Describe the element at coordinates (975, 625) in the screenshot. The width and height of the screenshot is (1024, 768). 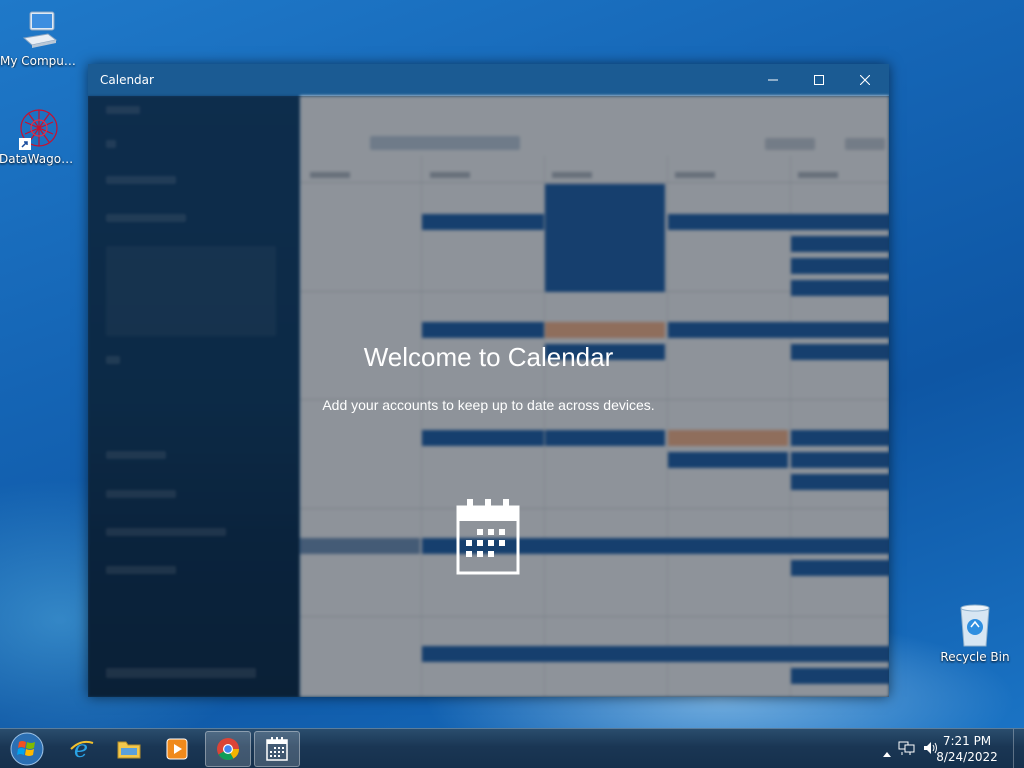
I see `recycle-bin-icon` at that location.